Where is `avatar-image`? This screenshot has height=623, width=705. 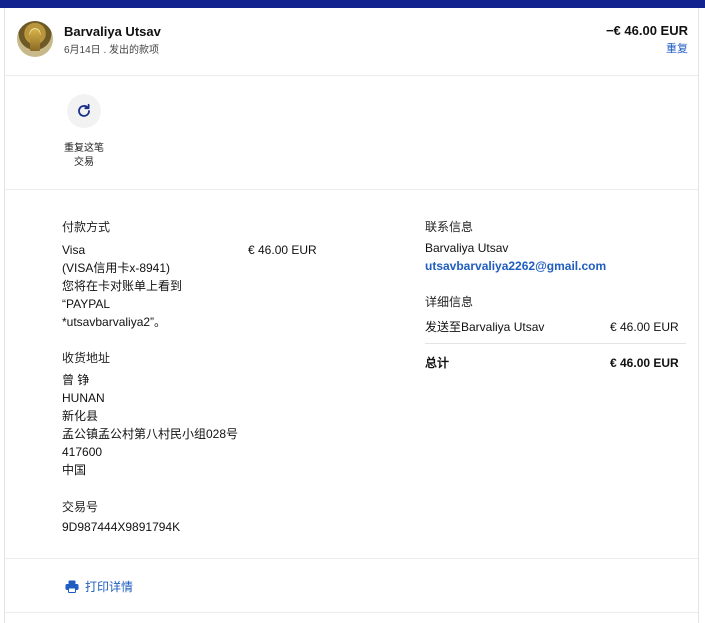
avatar-image is located at coordinates (35, 40).